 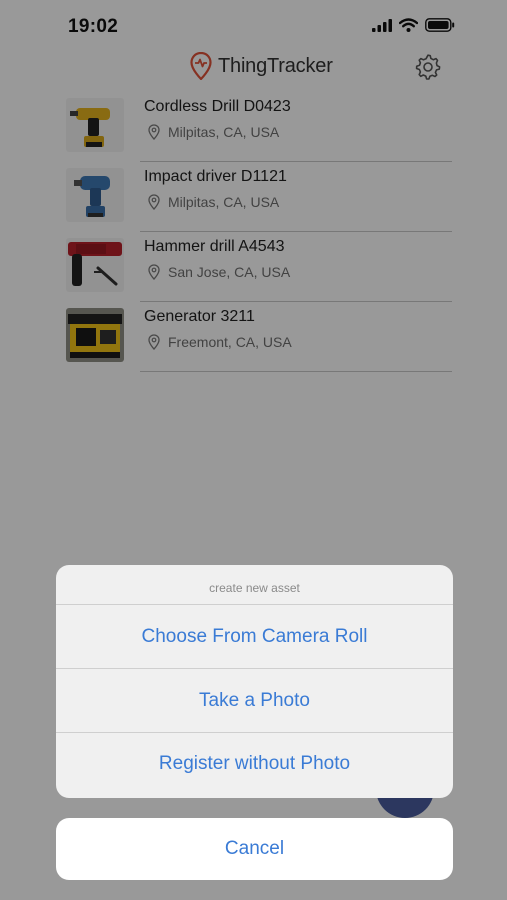 What do you see at coordinates (254, 765) in the screenshot?
I see `register-without-photo-button: Register without Photo` at bounding box center [254, 765].